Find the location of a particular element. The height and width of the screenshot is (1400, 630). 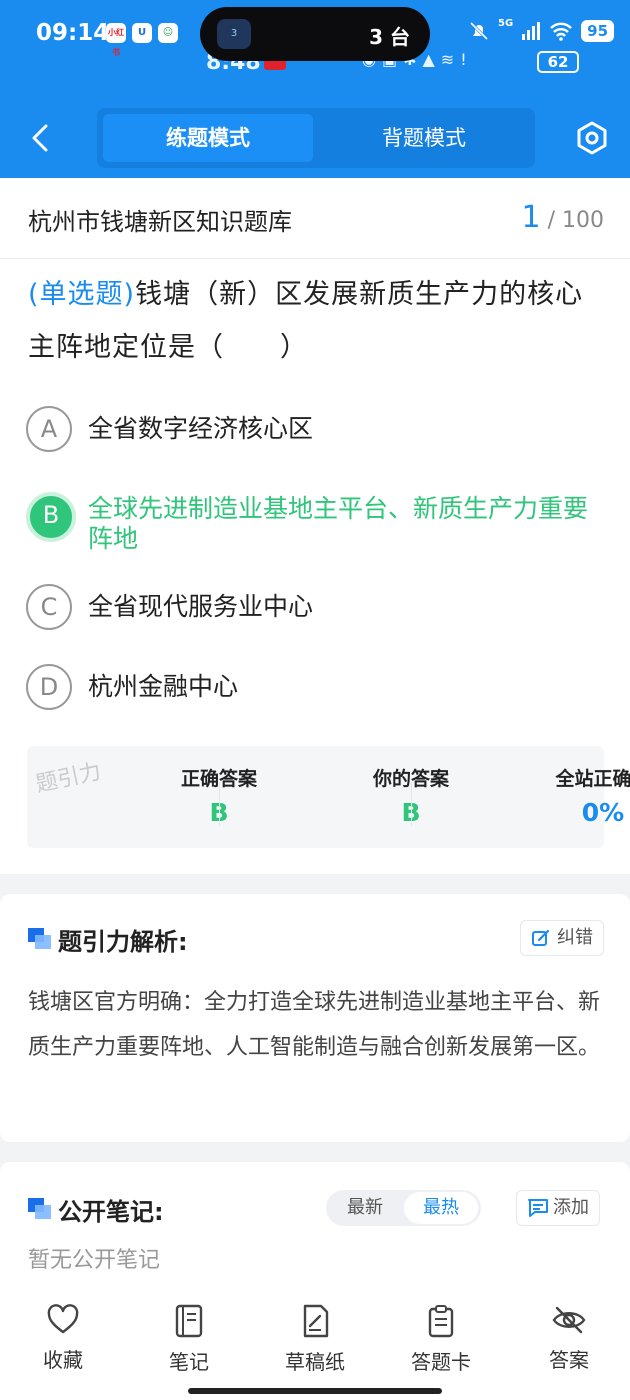

site-accuracy: 全站正确率 0% is located at coordinates (520, 797).